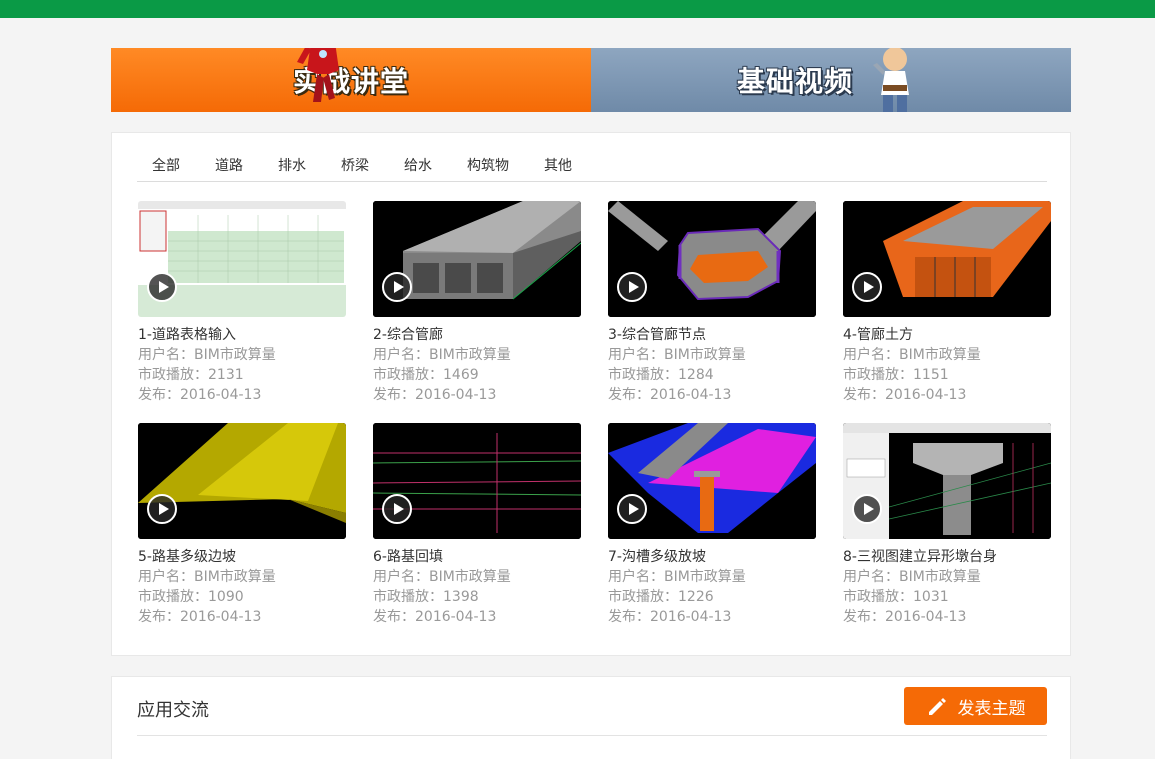  What do you see at coordinates (191, 375) in the screenshot?
I see `video-plays: 市政播放：2131` at bounding box center [191, 375].